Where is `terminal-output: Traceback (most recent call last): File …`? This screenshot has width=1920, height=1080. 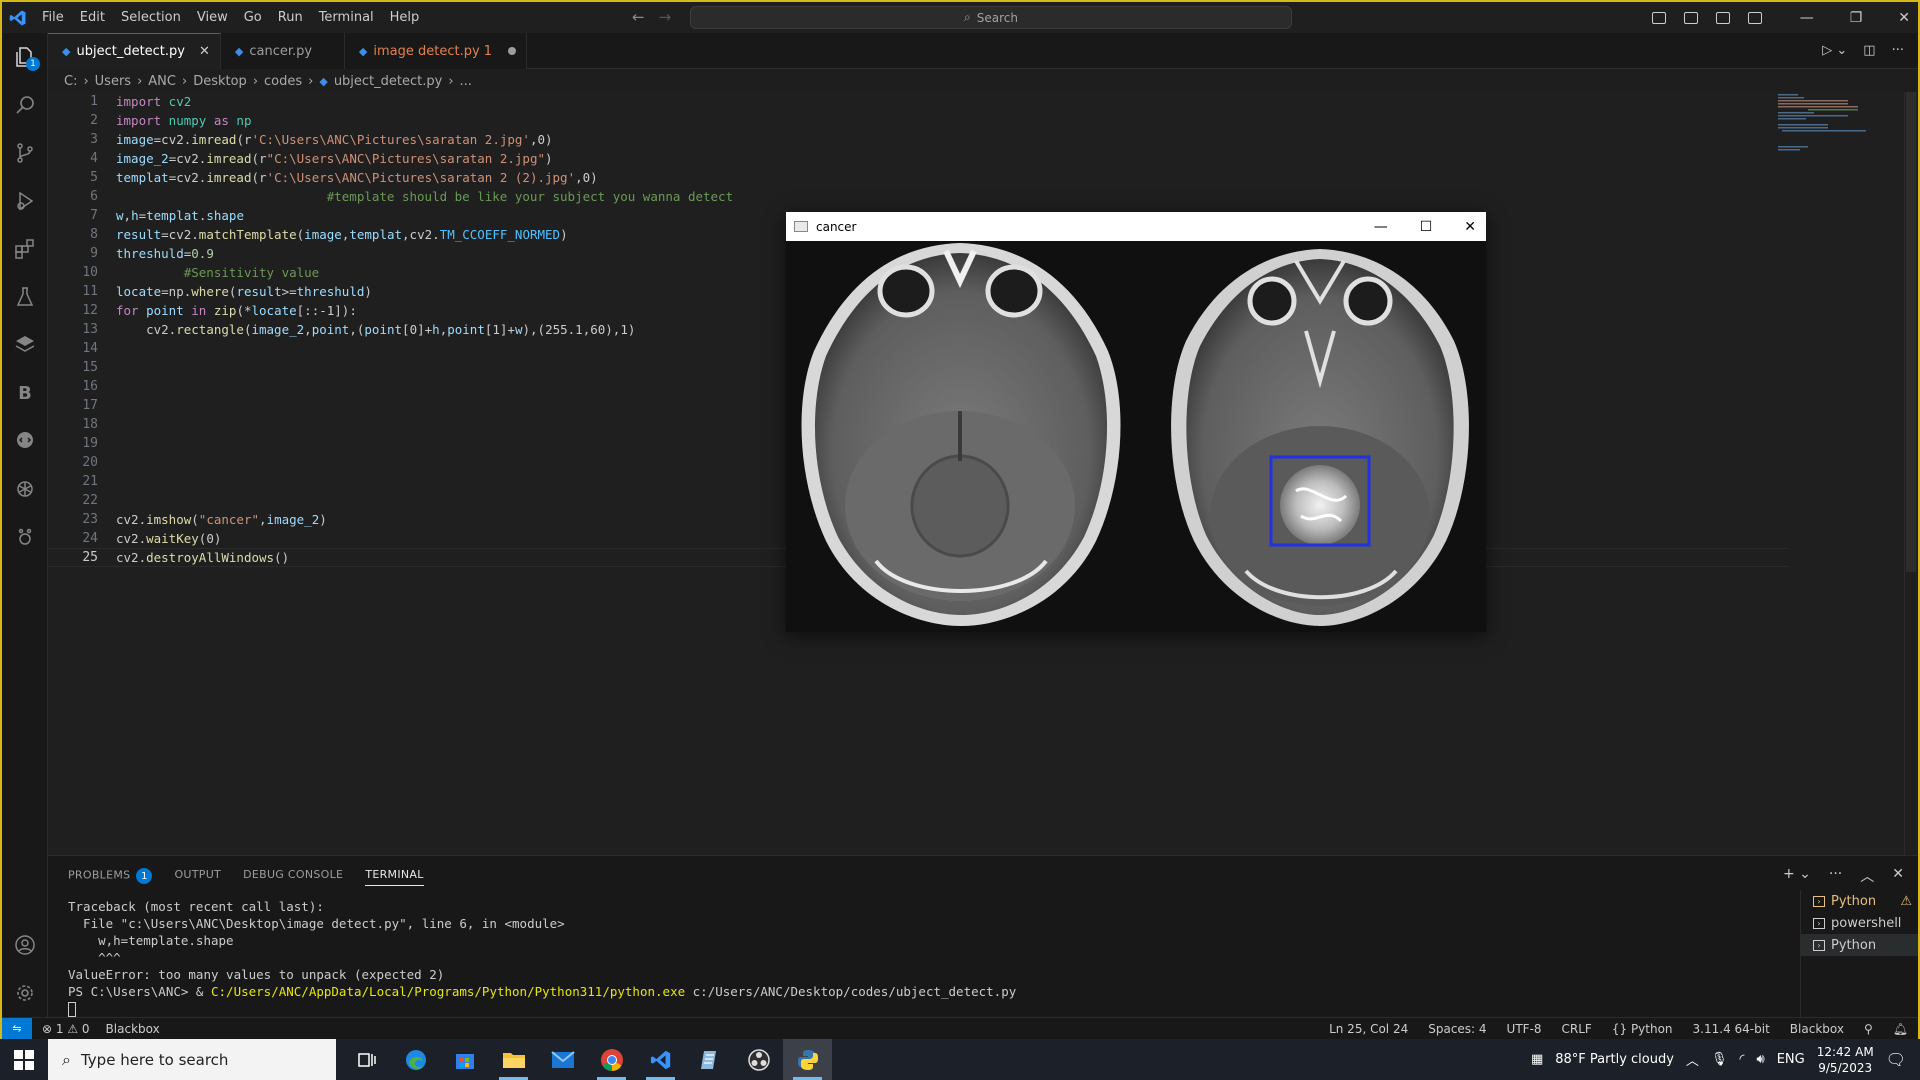 terminal-output: Traceback (most recent call last): File … is located at coordinates (542, 957).